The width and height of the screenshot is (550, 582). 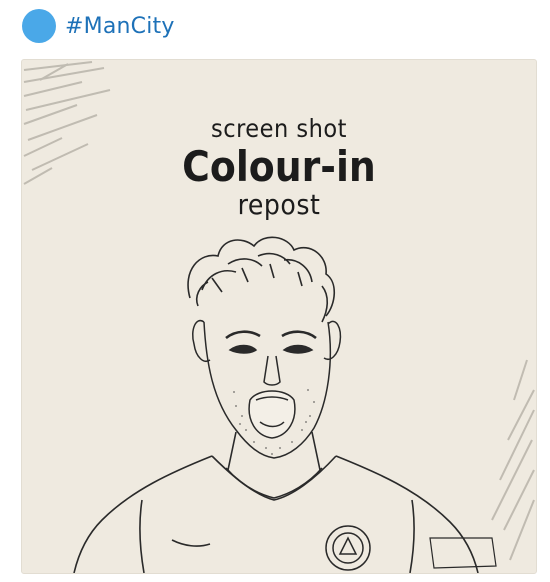 I want to click on hashtag-link: #ManCity, so click(x=120, y=26).